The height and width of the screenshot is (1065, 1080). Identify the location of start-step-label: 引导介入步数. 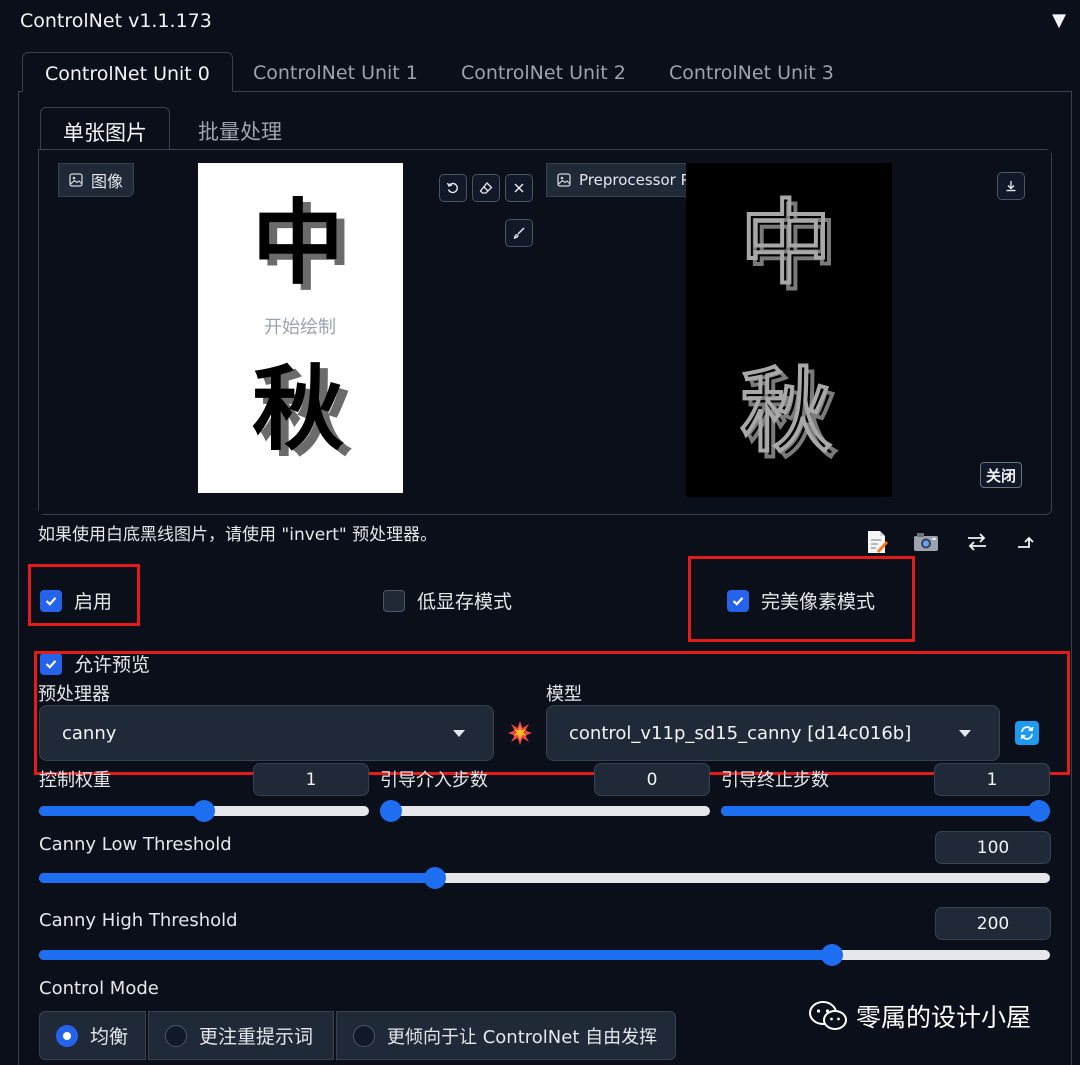
(434, 780).